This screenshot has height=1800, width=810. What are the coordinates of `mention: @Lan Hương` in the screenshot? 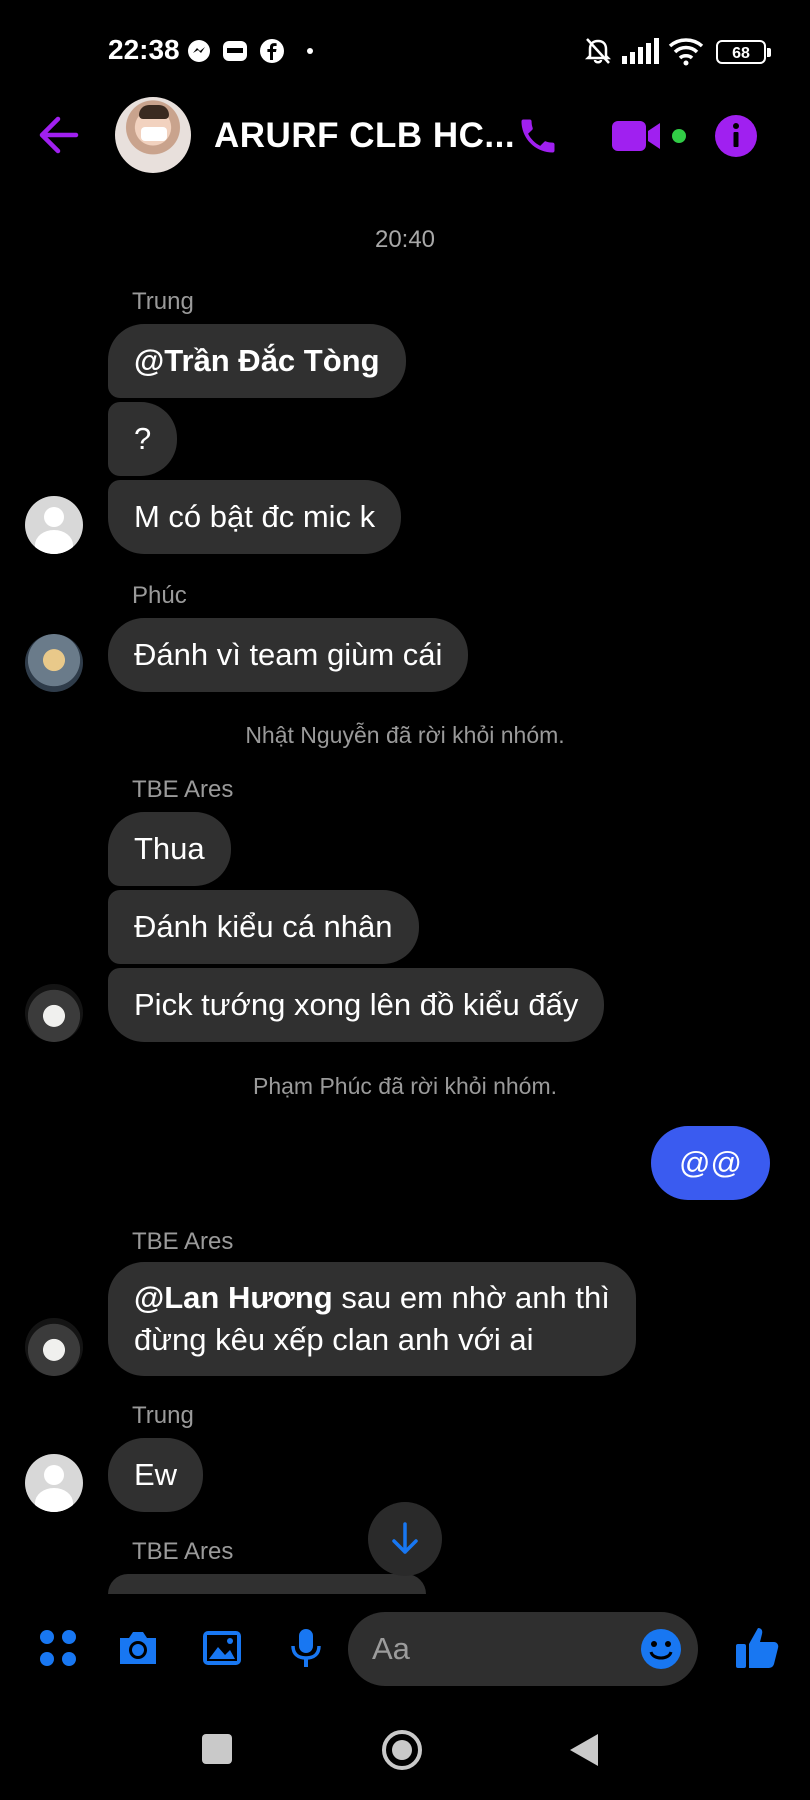 It's located at (233, 1297).